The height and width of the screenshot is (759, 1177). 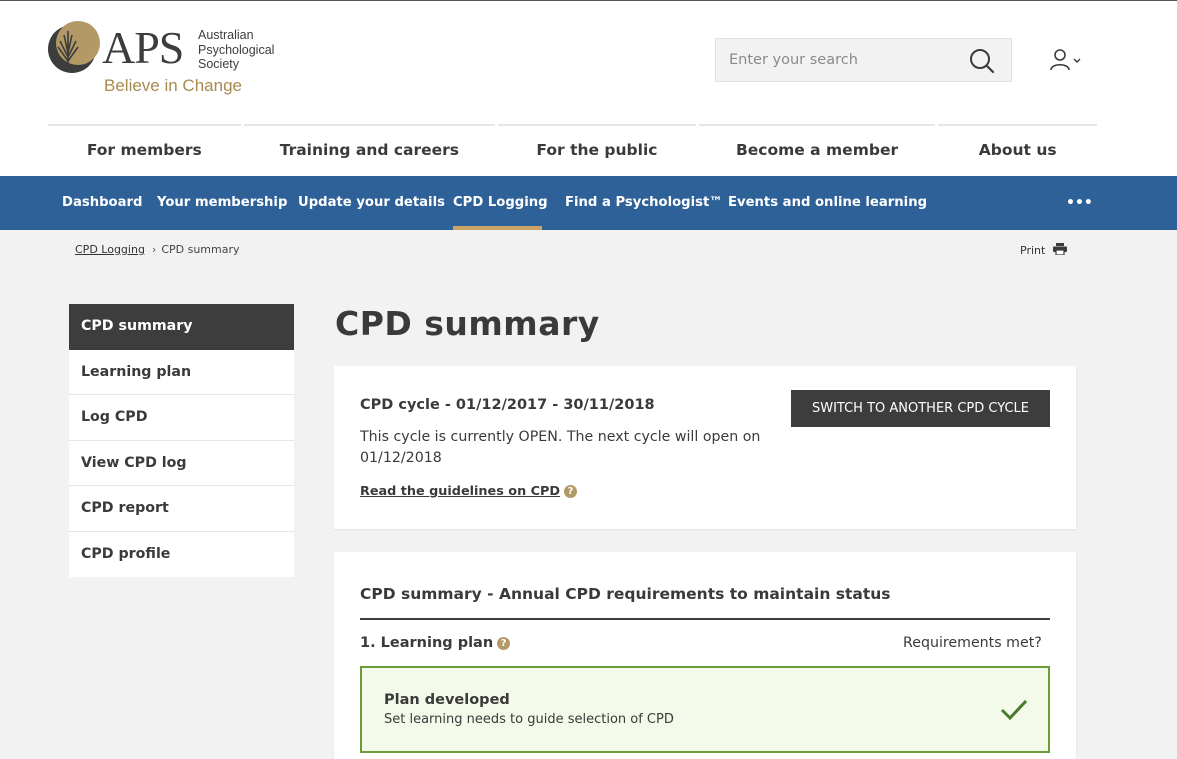 I want to click on cycle-title: CPD cycle - 01/12/2017 - 30/11/2018, so click(x=507, y=405).